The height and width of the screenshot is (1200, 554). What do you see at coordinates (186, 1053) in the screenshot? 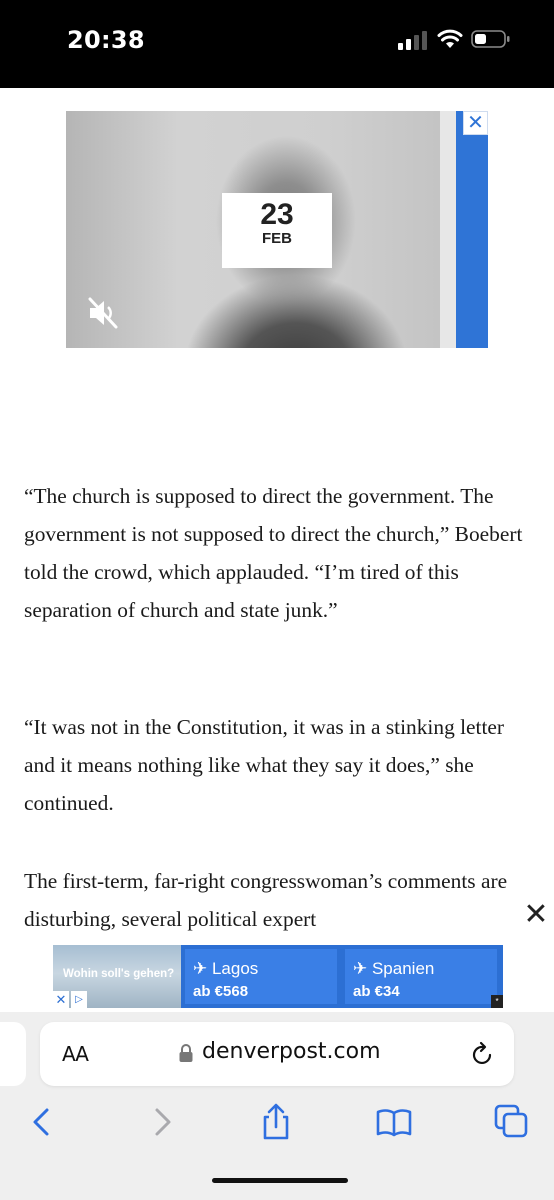
I see `lock-icon` at bounding box center [186, 1053].